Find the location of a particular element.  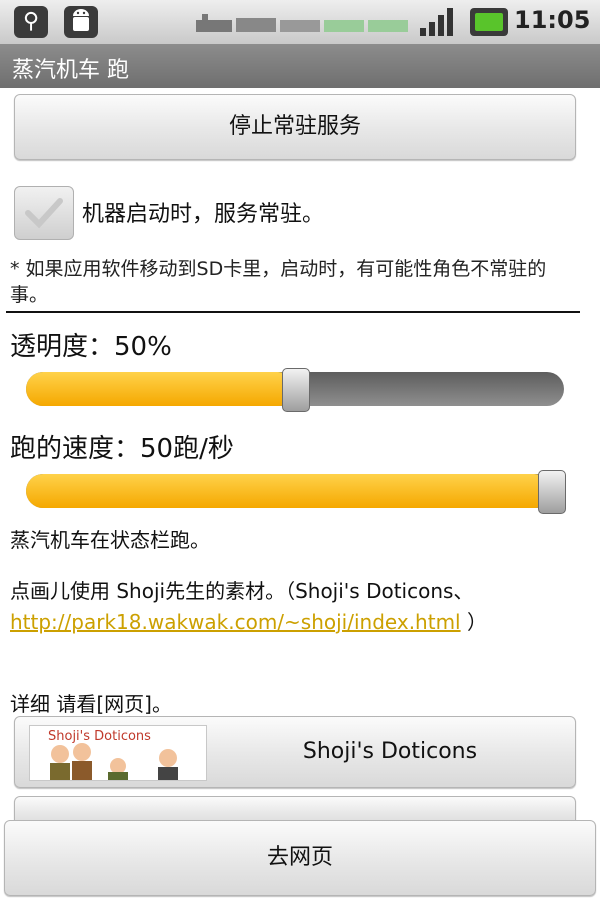

speed-slider is located at coordinates (296, 492).